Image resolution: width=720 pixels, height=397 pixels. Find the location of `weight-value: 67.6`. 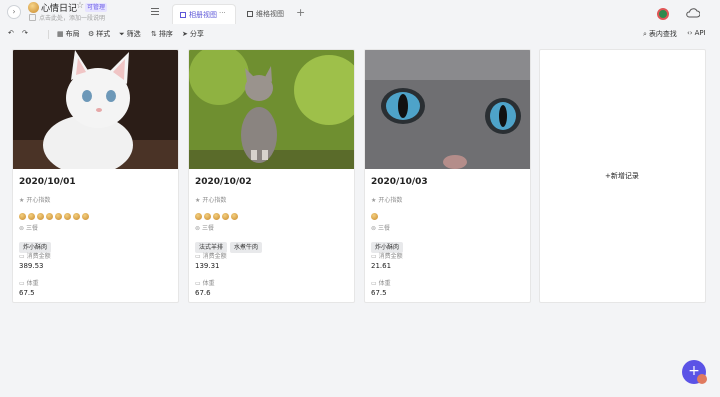

weight-value: 67.6 is located at coordinates (203, 293).